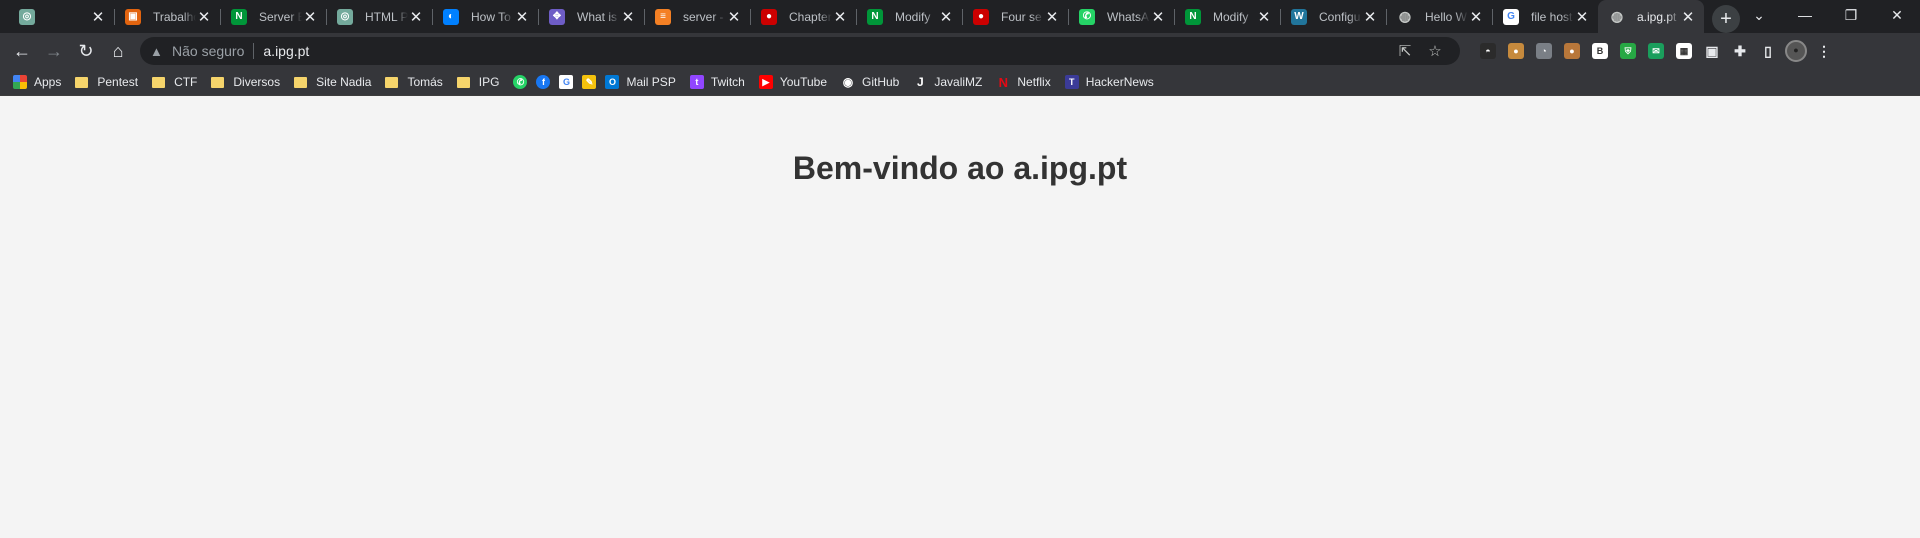  Describe the element at coordinates (280, 16) in the screenshot. I see `tab-title: Server B` at that location.